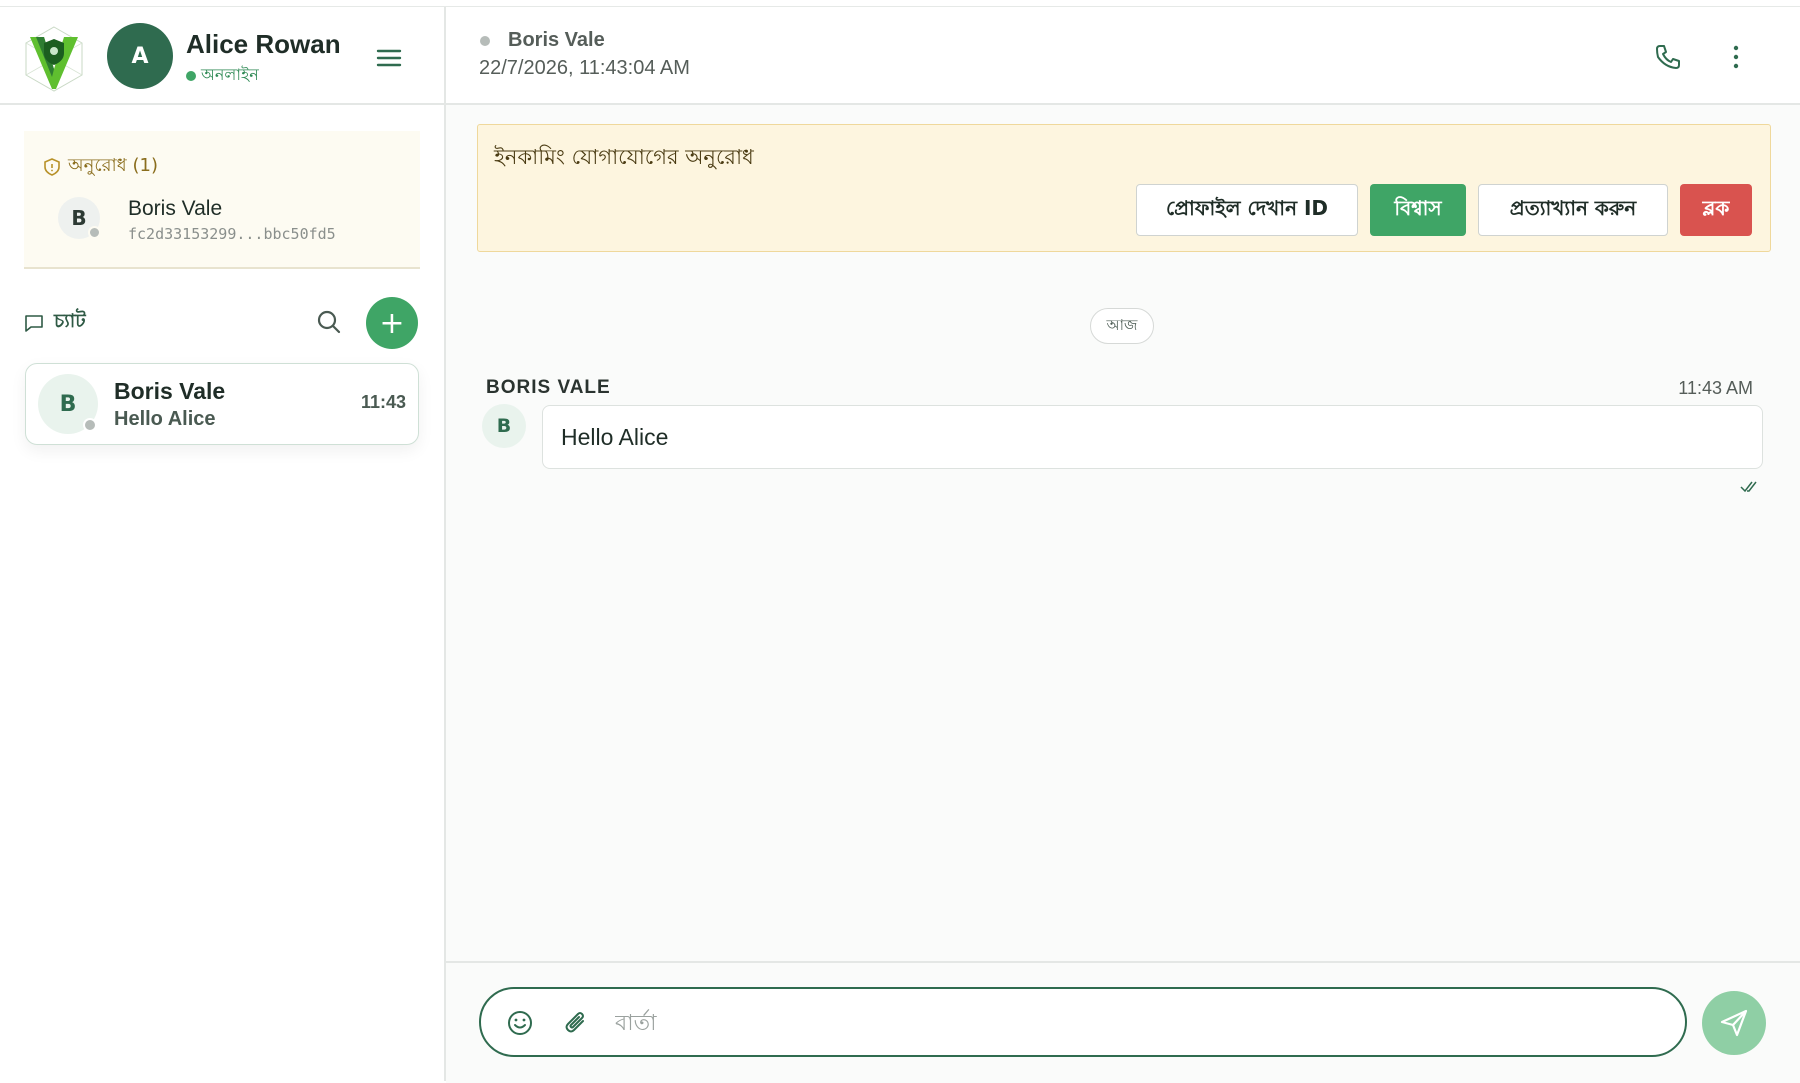  What do you see at coordinates (170, 391) in the screenshot?
I see `chat-name: Boris Vale` at bounding box center [170, 391].